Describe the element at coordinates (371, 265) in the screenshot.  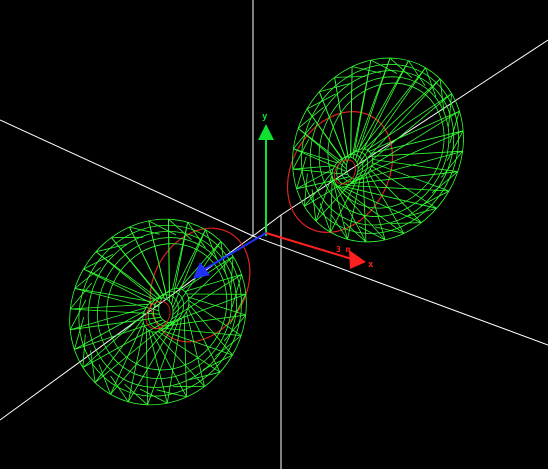
I see `x-axis-label: x` at that location.